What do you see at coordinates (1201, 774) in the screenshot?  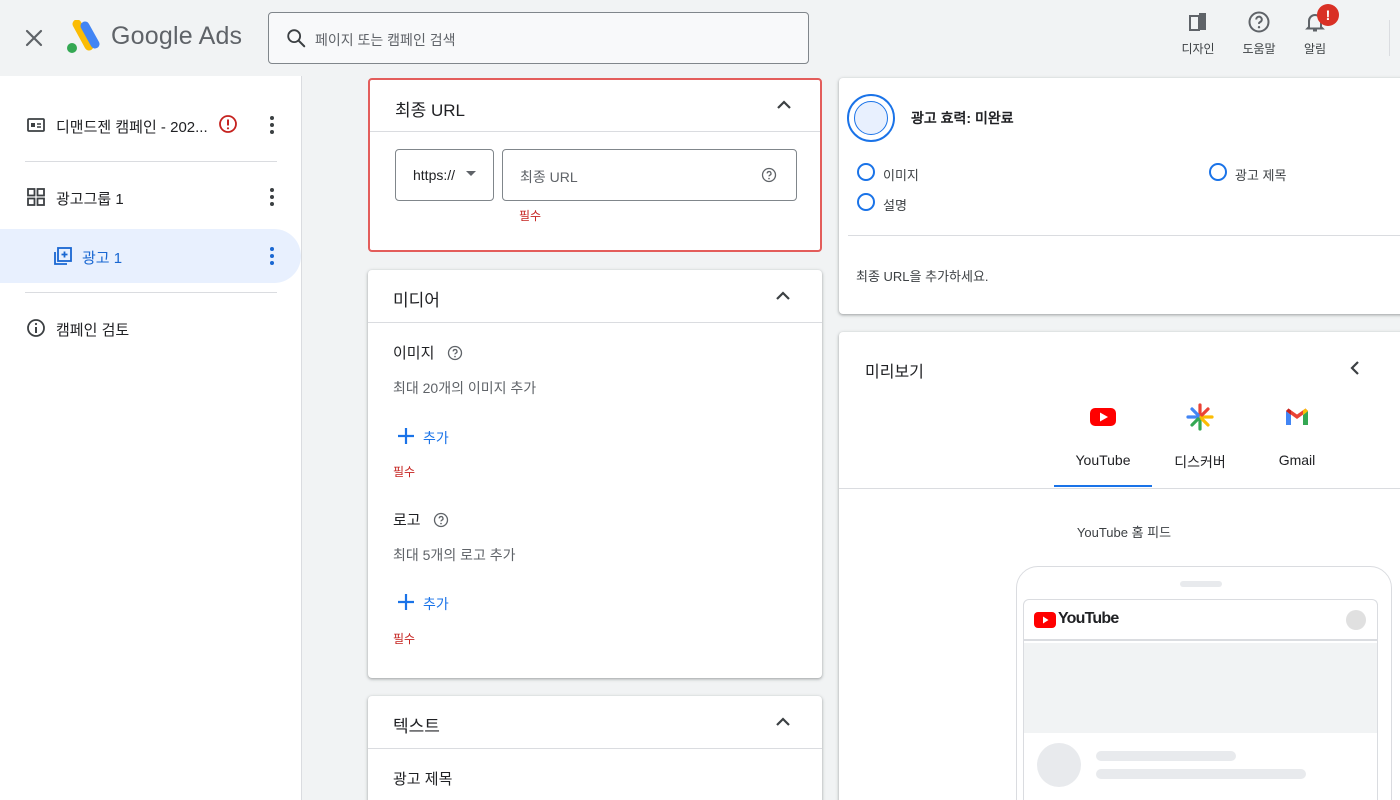 I see `subtitle-placeholder` at bounding box center [1201, 774].